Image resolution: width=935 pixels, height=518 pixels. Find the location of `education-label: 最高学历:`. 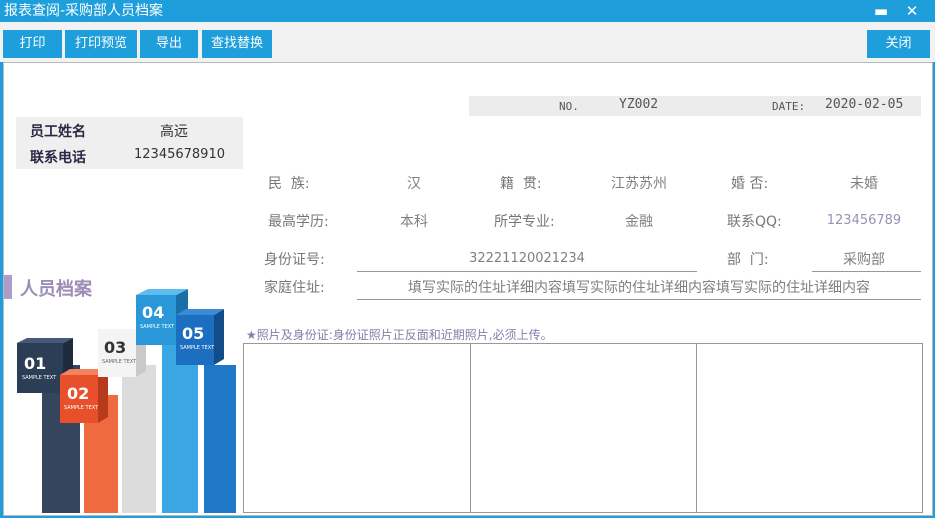

education-label: 最高学历: is located at coordinates (298, 222).